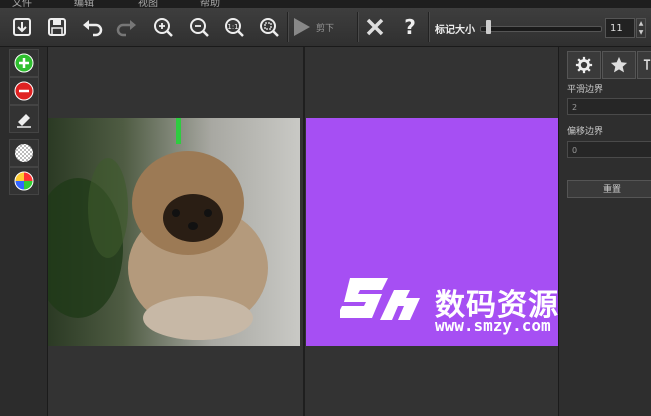 The image size is (651, 416). I want to click on watermark-logo, so click(378, 299).